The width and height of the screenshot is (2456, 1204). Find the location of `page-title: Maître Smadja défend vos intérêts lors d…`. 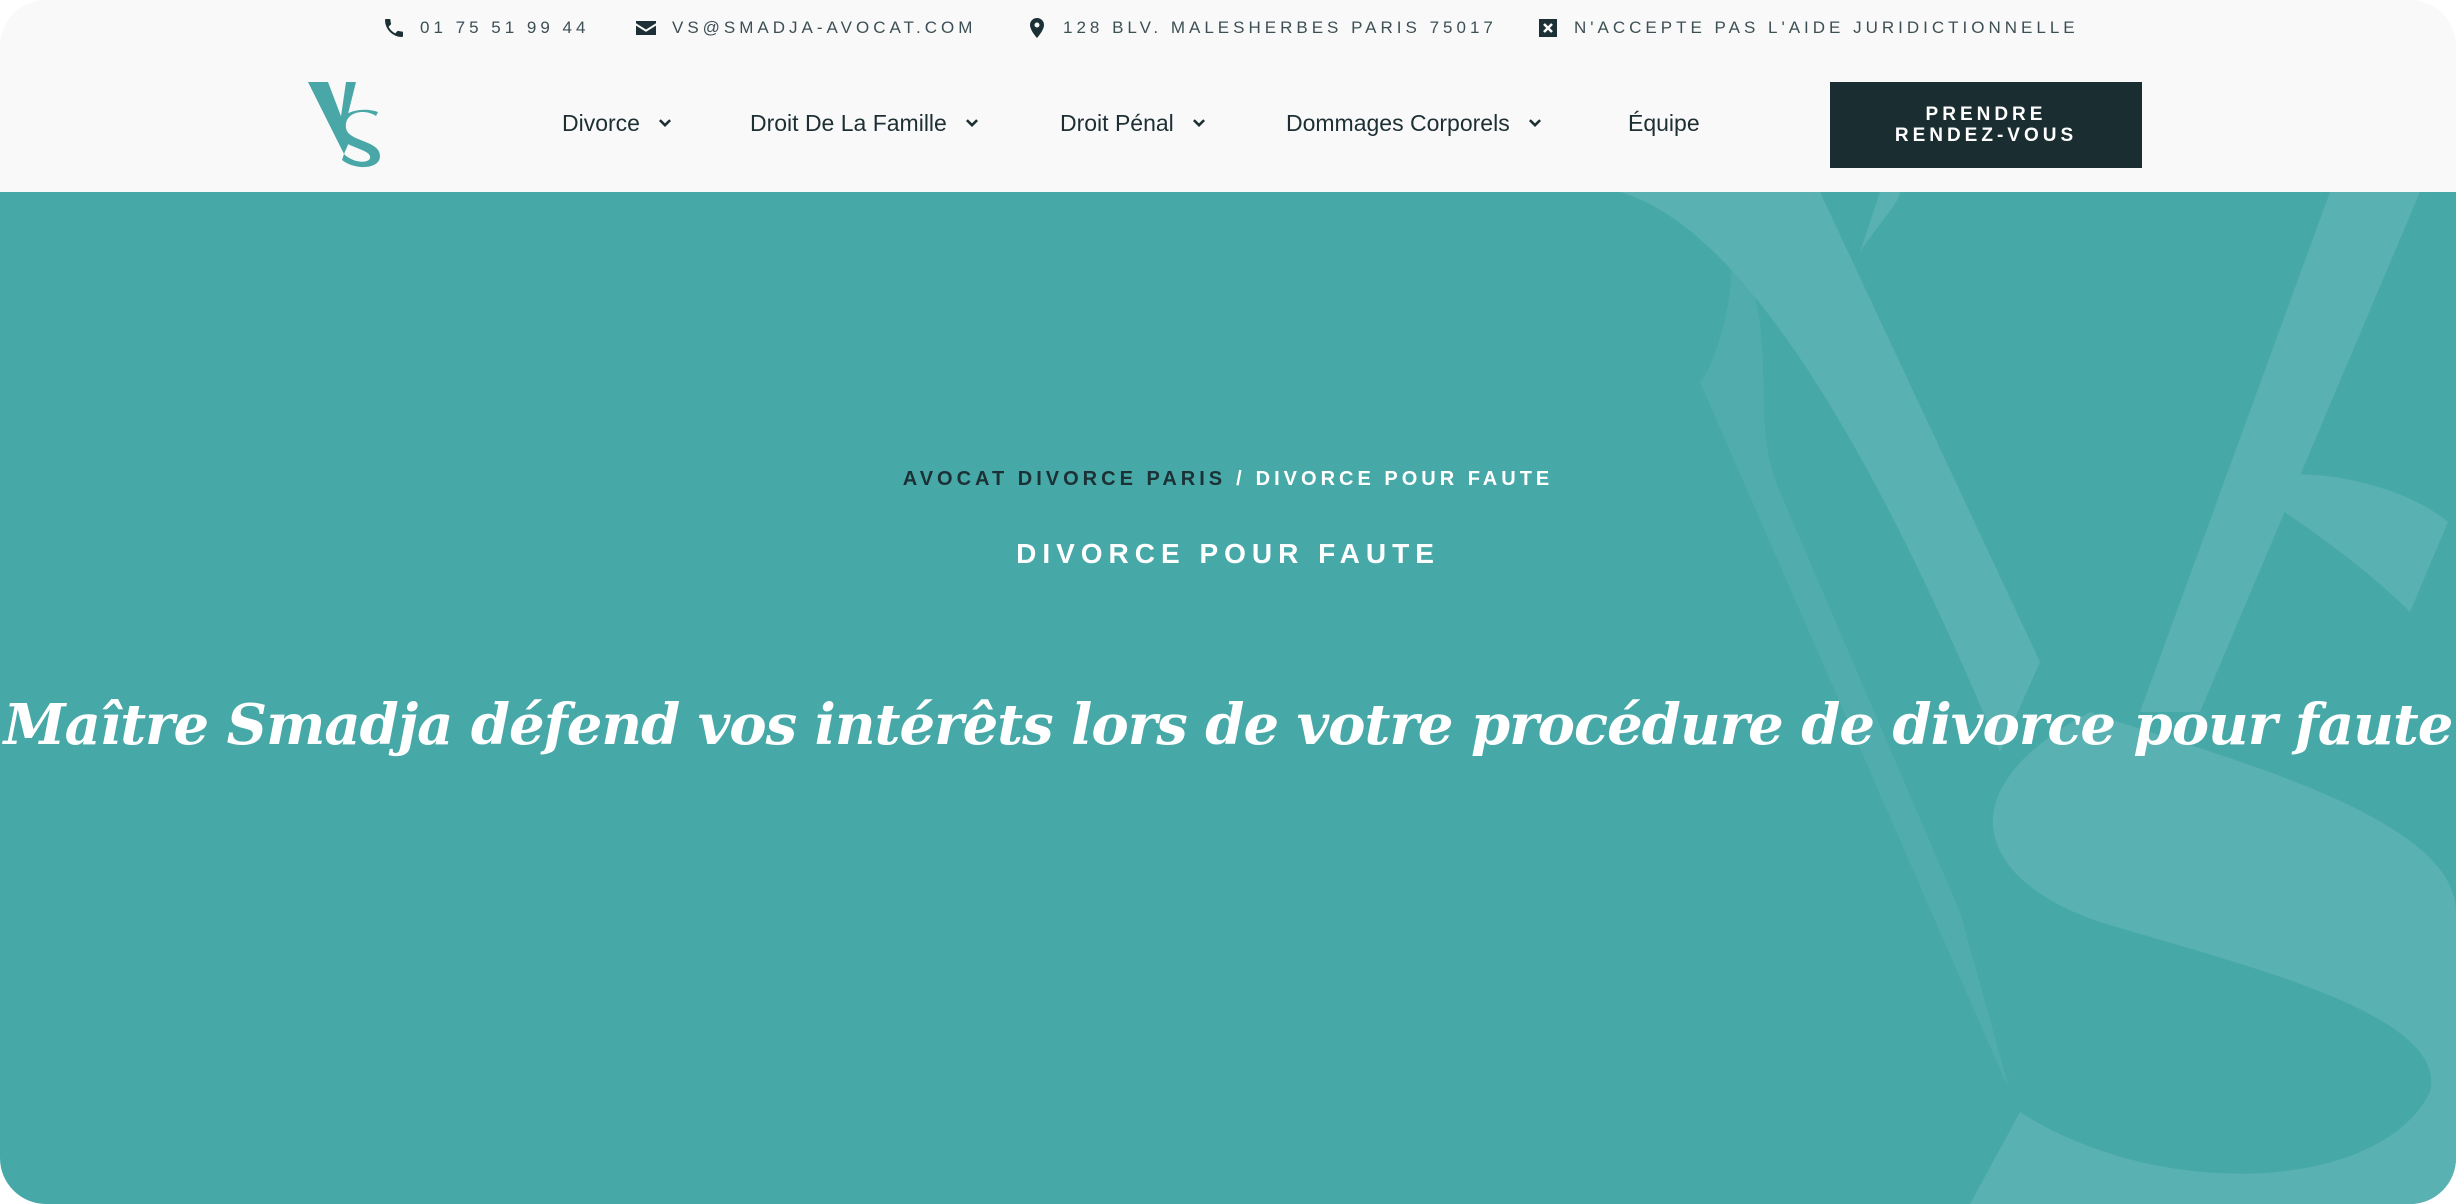

page-title: Maître Smadja défend vos intérêts lors d… is located at coordinates (1228, 725).